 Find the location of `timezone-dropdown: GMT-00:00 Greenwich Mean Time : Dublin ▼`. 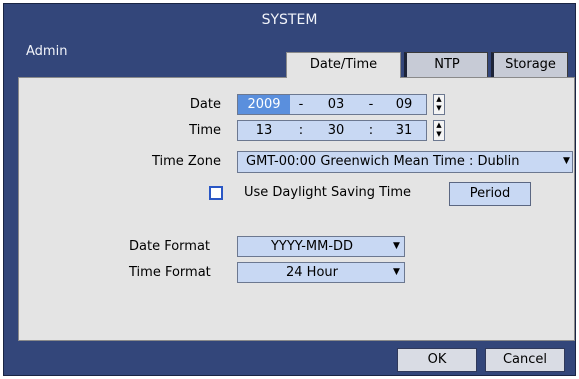

timezone-dropdown: GMT-00:00 Greenwich Mean Time : Dublin ▼ is located at coordinates (405, 162).